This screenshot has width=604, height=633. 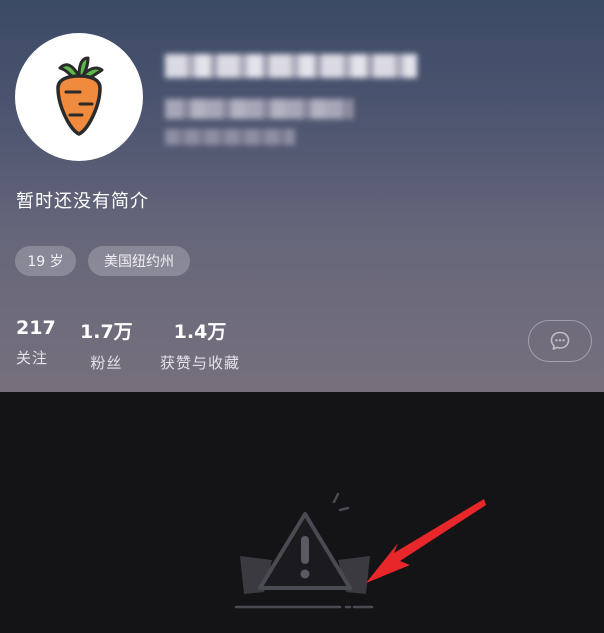 What do you see at coordinates (139, 261) in the screenshot?
I see `tag-location: 美国纽约州` at bounding box center [139, 261].